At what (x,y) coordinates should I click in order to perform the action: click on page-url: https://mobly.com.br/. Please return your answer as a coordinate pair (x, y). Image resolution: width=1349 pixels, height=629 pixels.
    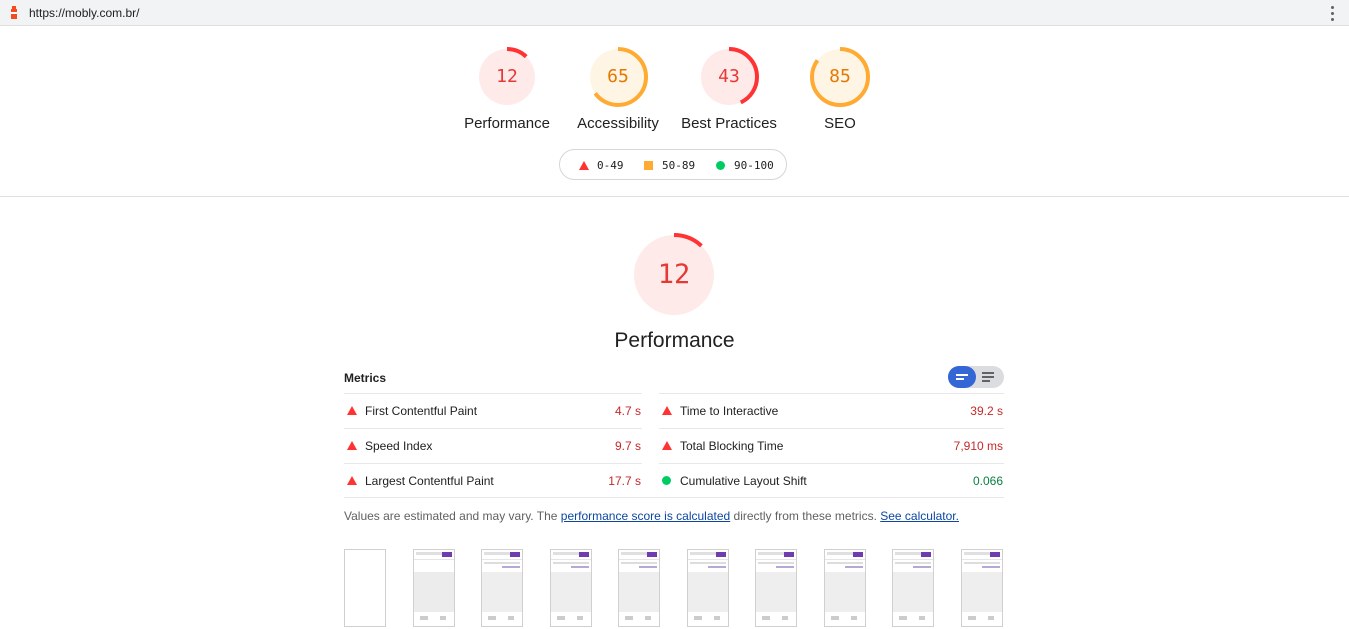
    Looking at the image, I should click on (84, 13).